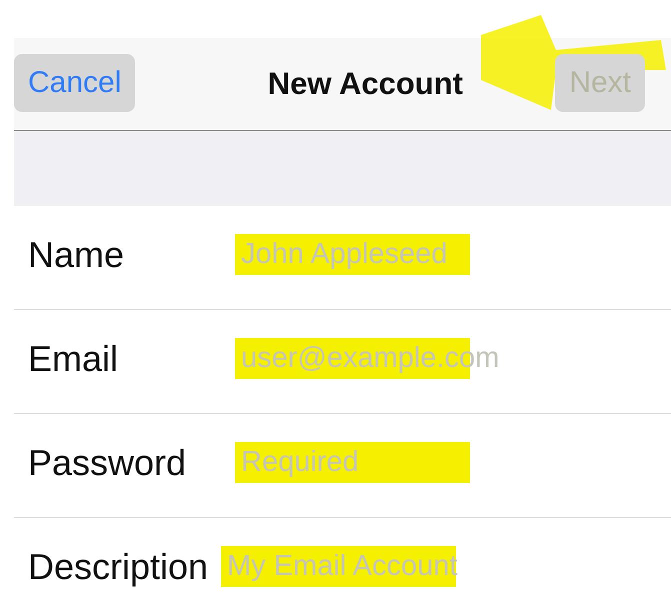  I want to click on field-label: Name, so click(76, 255).